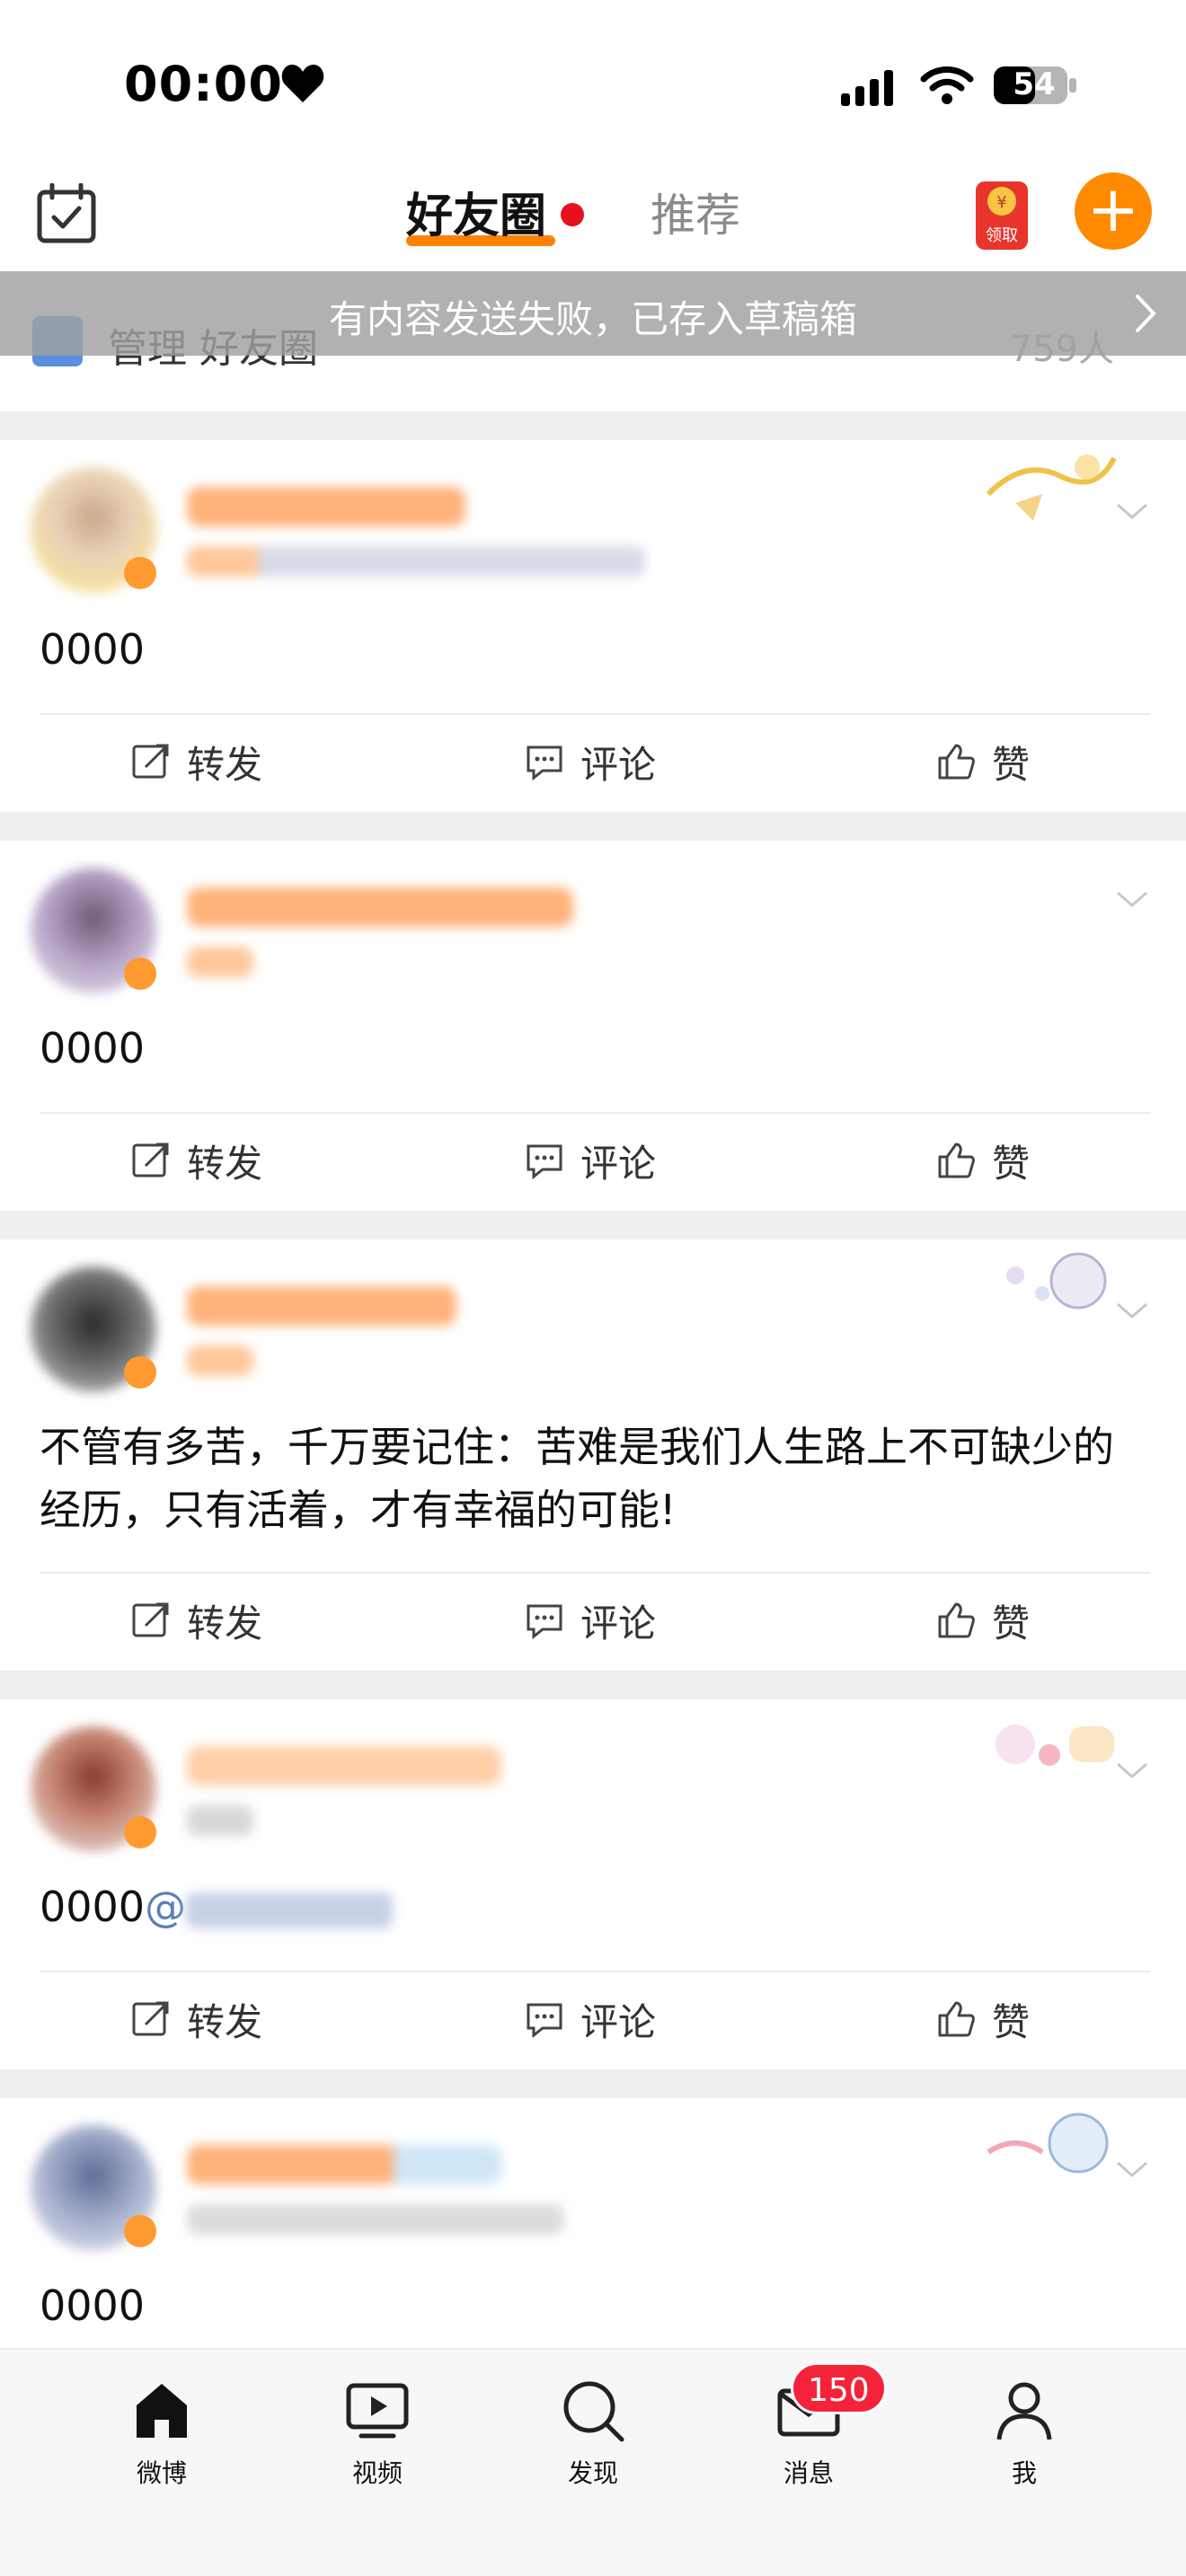 The height and width of the screenshot is (2576, 1186). Describe the element at coordinates (839, 2388) in the screenshot. I see `message-count-badge: 150` at that location.